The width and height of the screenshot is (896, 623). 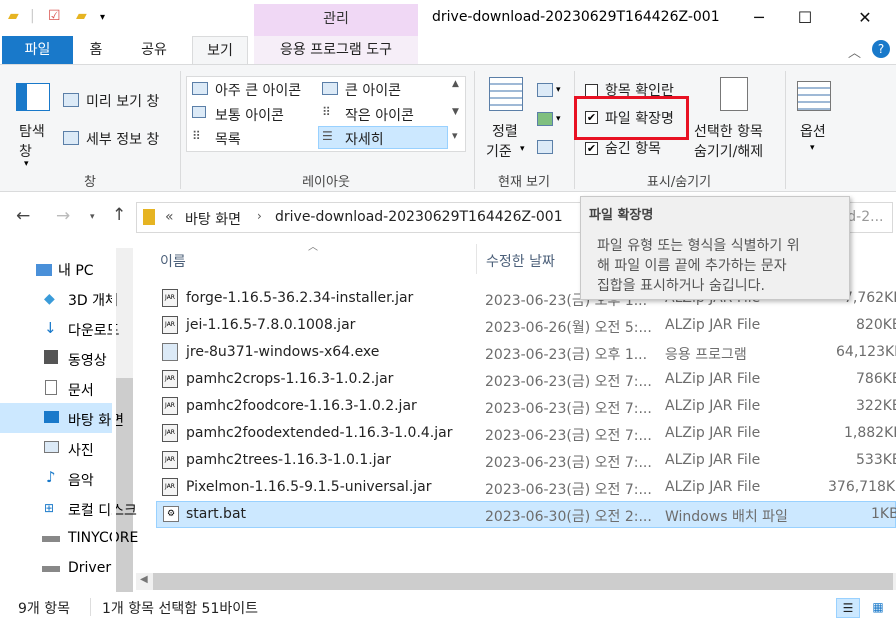 What do you see at coordinates (23, 216) in the screenshot?
I see `back-arrow-icon: ←` at bounding box center [23, 216].